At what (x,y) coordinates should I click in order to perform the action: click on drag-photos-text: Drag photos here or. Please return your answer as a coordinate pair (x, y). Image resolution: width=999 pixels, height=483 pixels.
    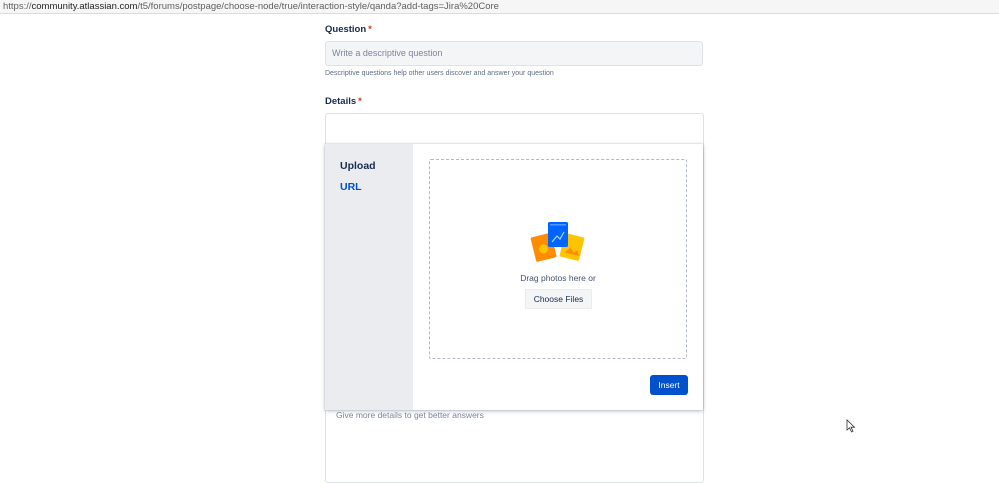
    Looking at the image, I should click on (558, 278).